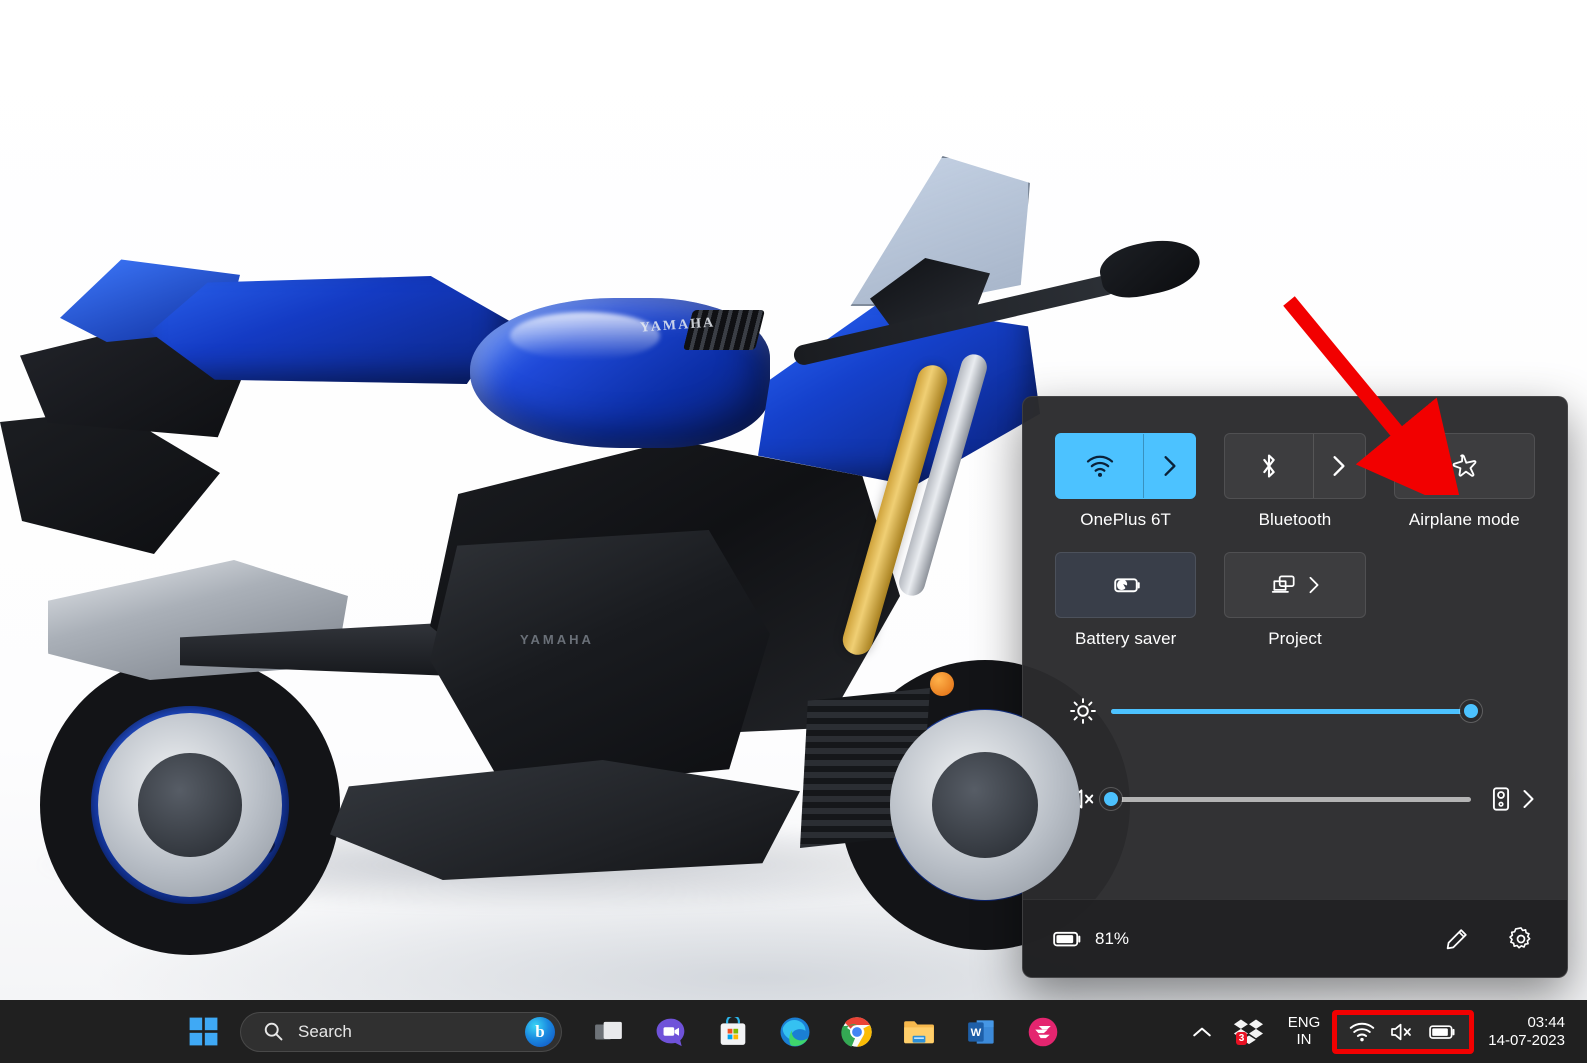 This screenshot has height=1063, width=1587. I want to click on brightness-track, so click(1296, 711).